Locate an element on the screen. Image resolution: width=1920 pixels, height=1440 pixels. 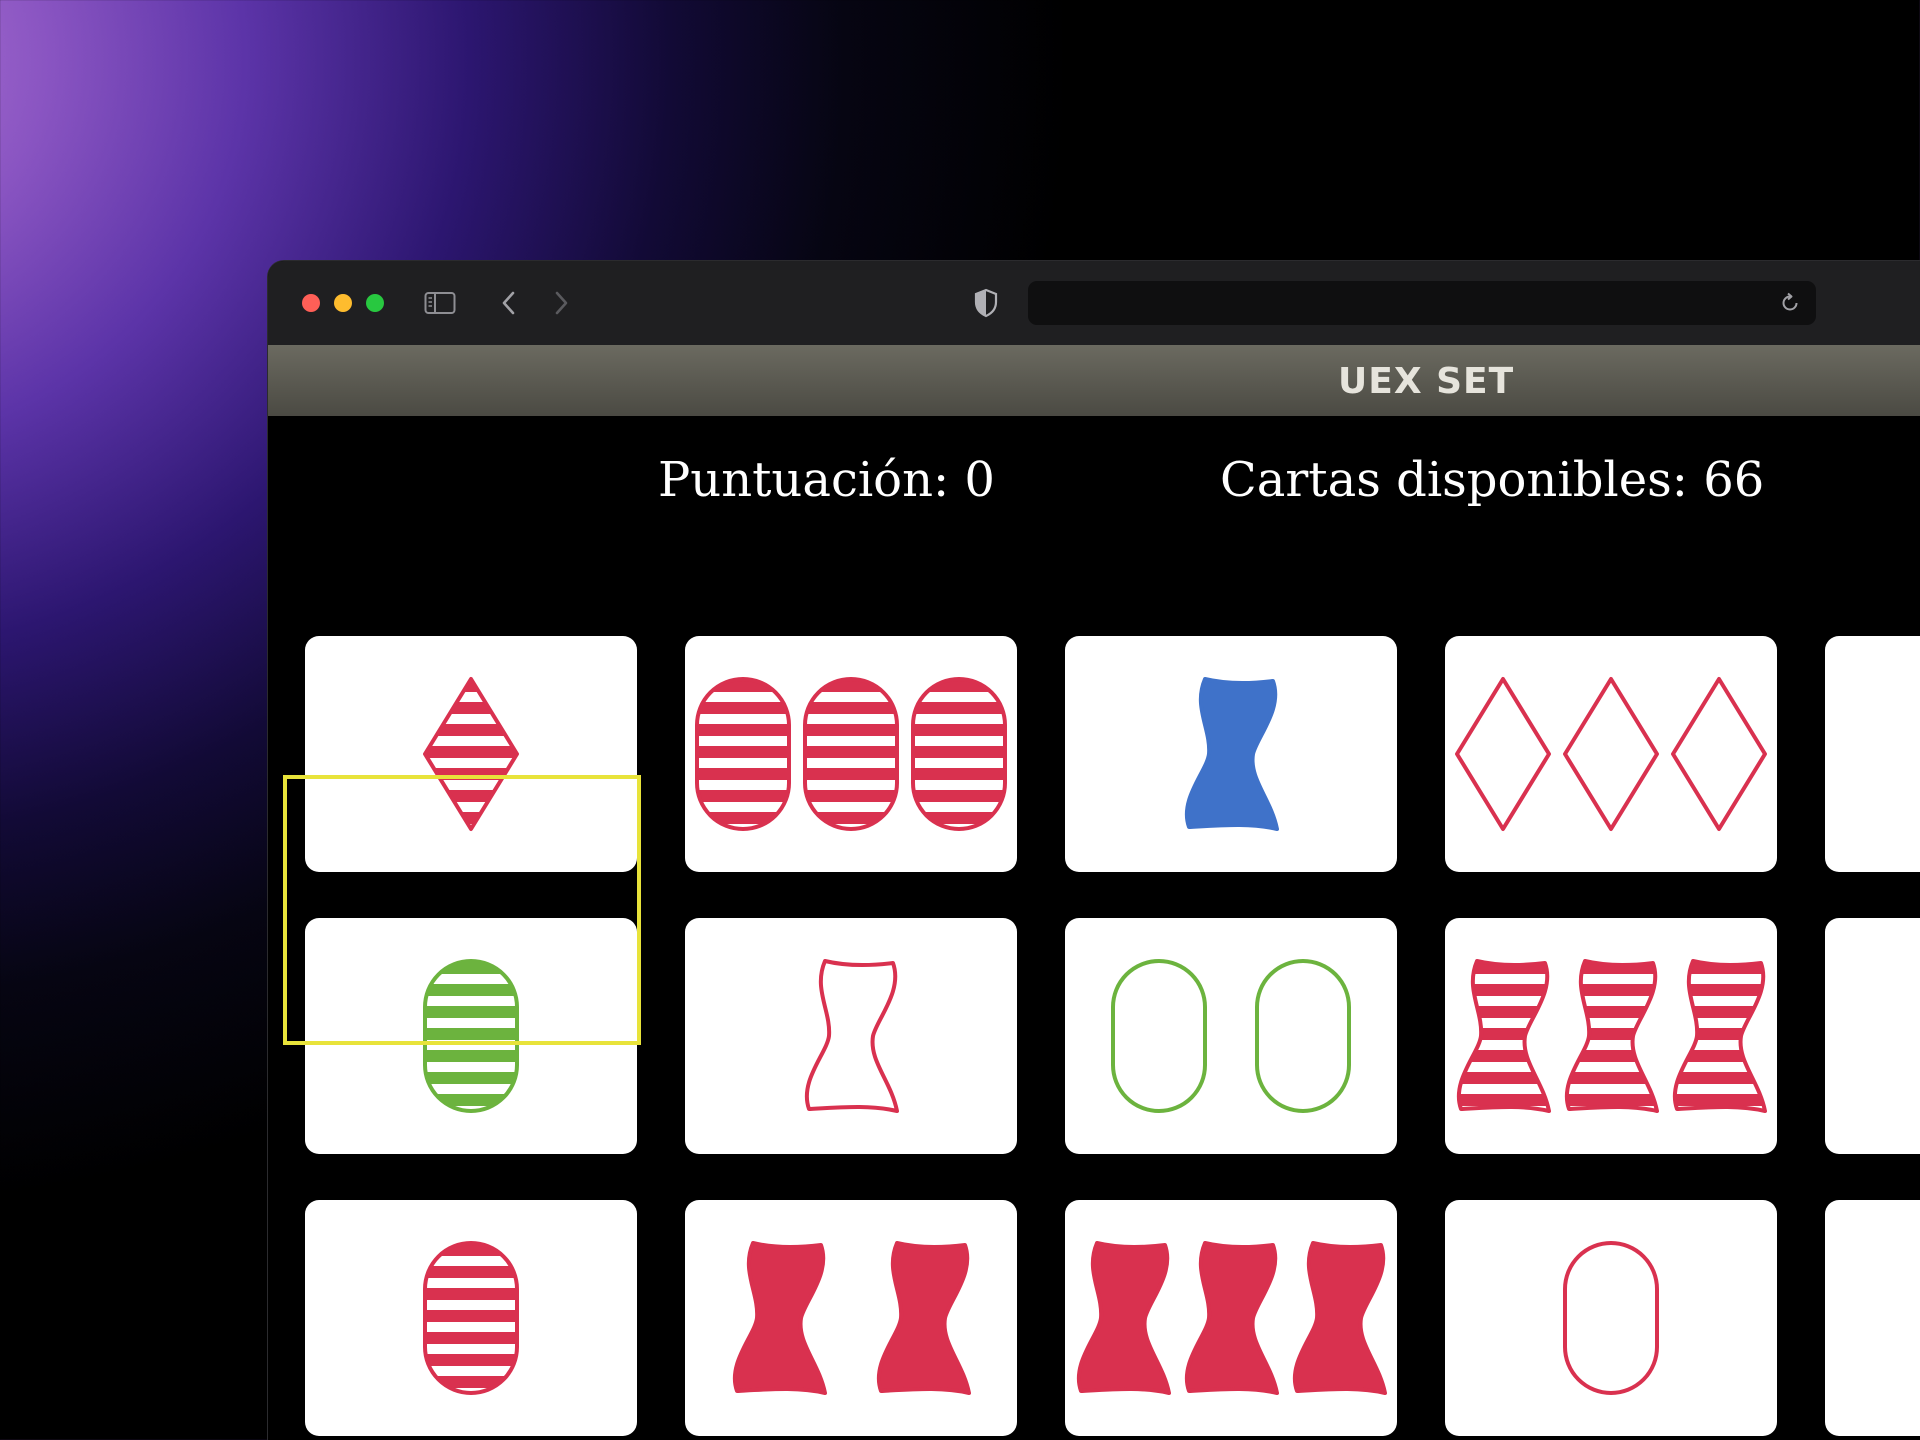
minimize-window-button is located at coordinates (343, 303).